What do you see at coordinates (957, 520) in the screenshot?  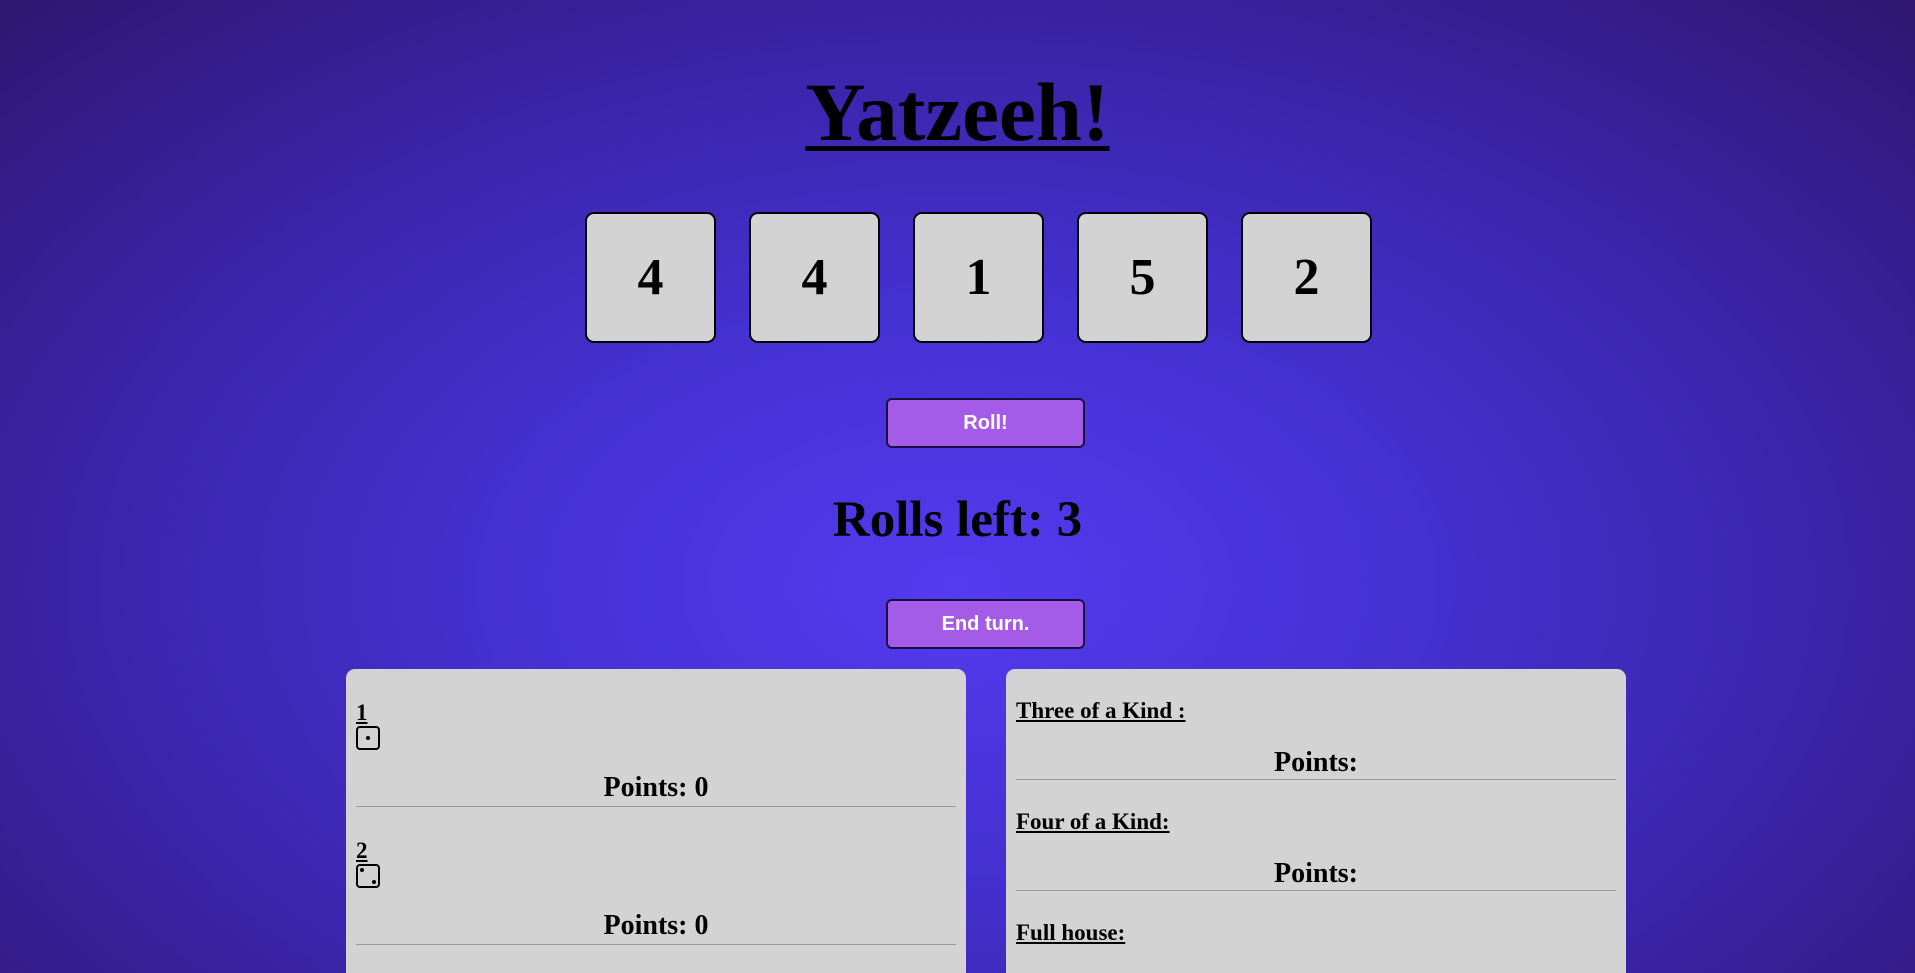 I see `rolls-left-counter: Rolls left: 3` at bounding box center [957, 520].